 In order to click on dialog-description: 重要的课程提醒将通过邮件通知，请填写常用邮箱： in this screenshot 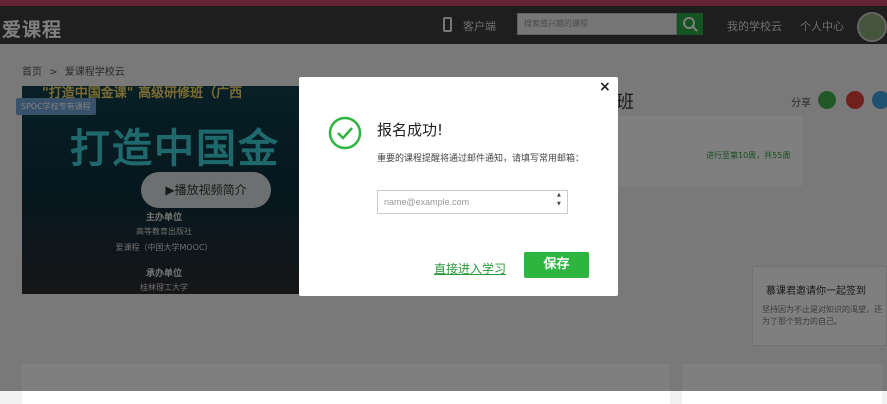, I will do `click(481, 159)`.